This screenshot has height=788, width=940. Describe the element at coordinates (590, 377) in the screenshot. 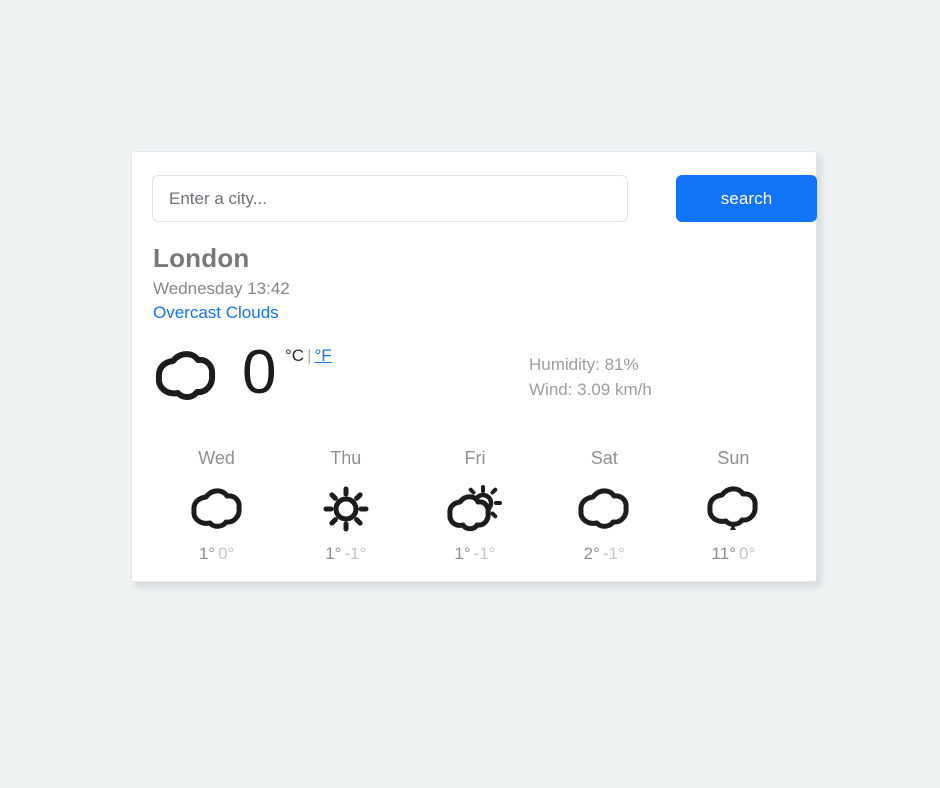

I see `metrics-block: Humidity: 81% Wind: 3.09 km/h` at that location.